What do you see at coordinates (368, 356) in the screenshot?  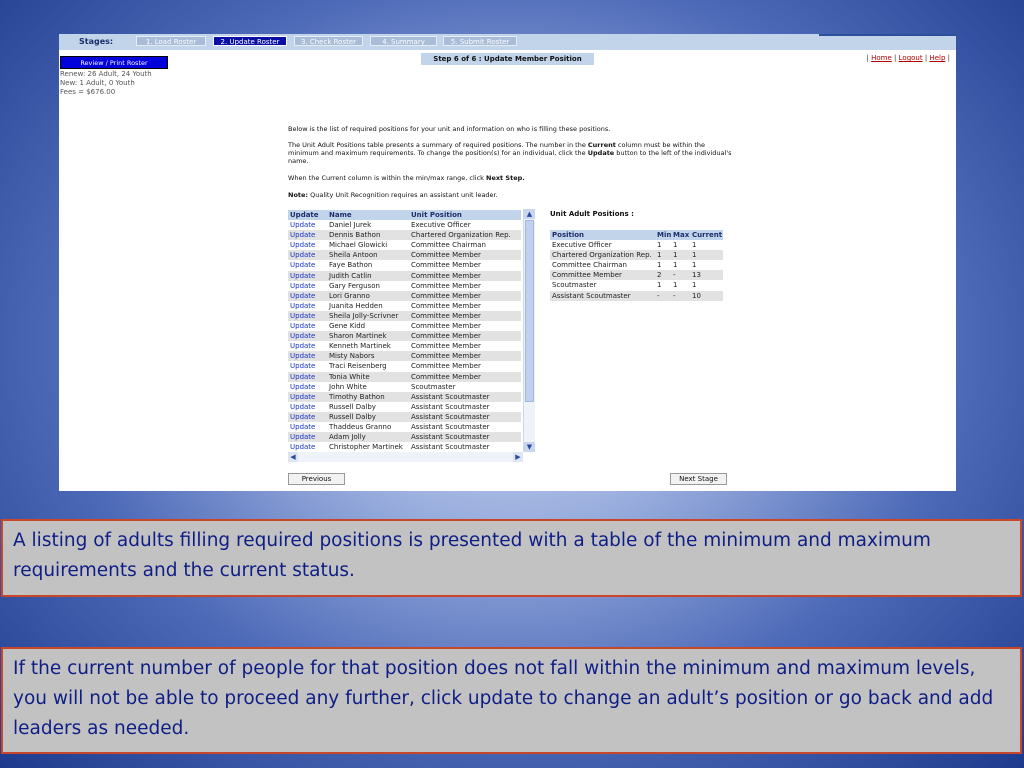 I see `member-name: Misty Nabors` at bounding box center [368, 356].